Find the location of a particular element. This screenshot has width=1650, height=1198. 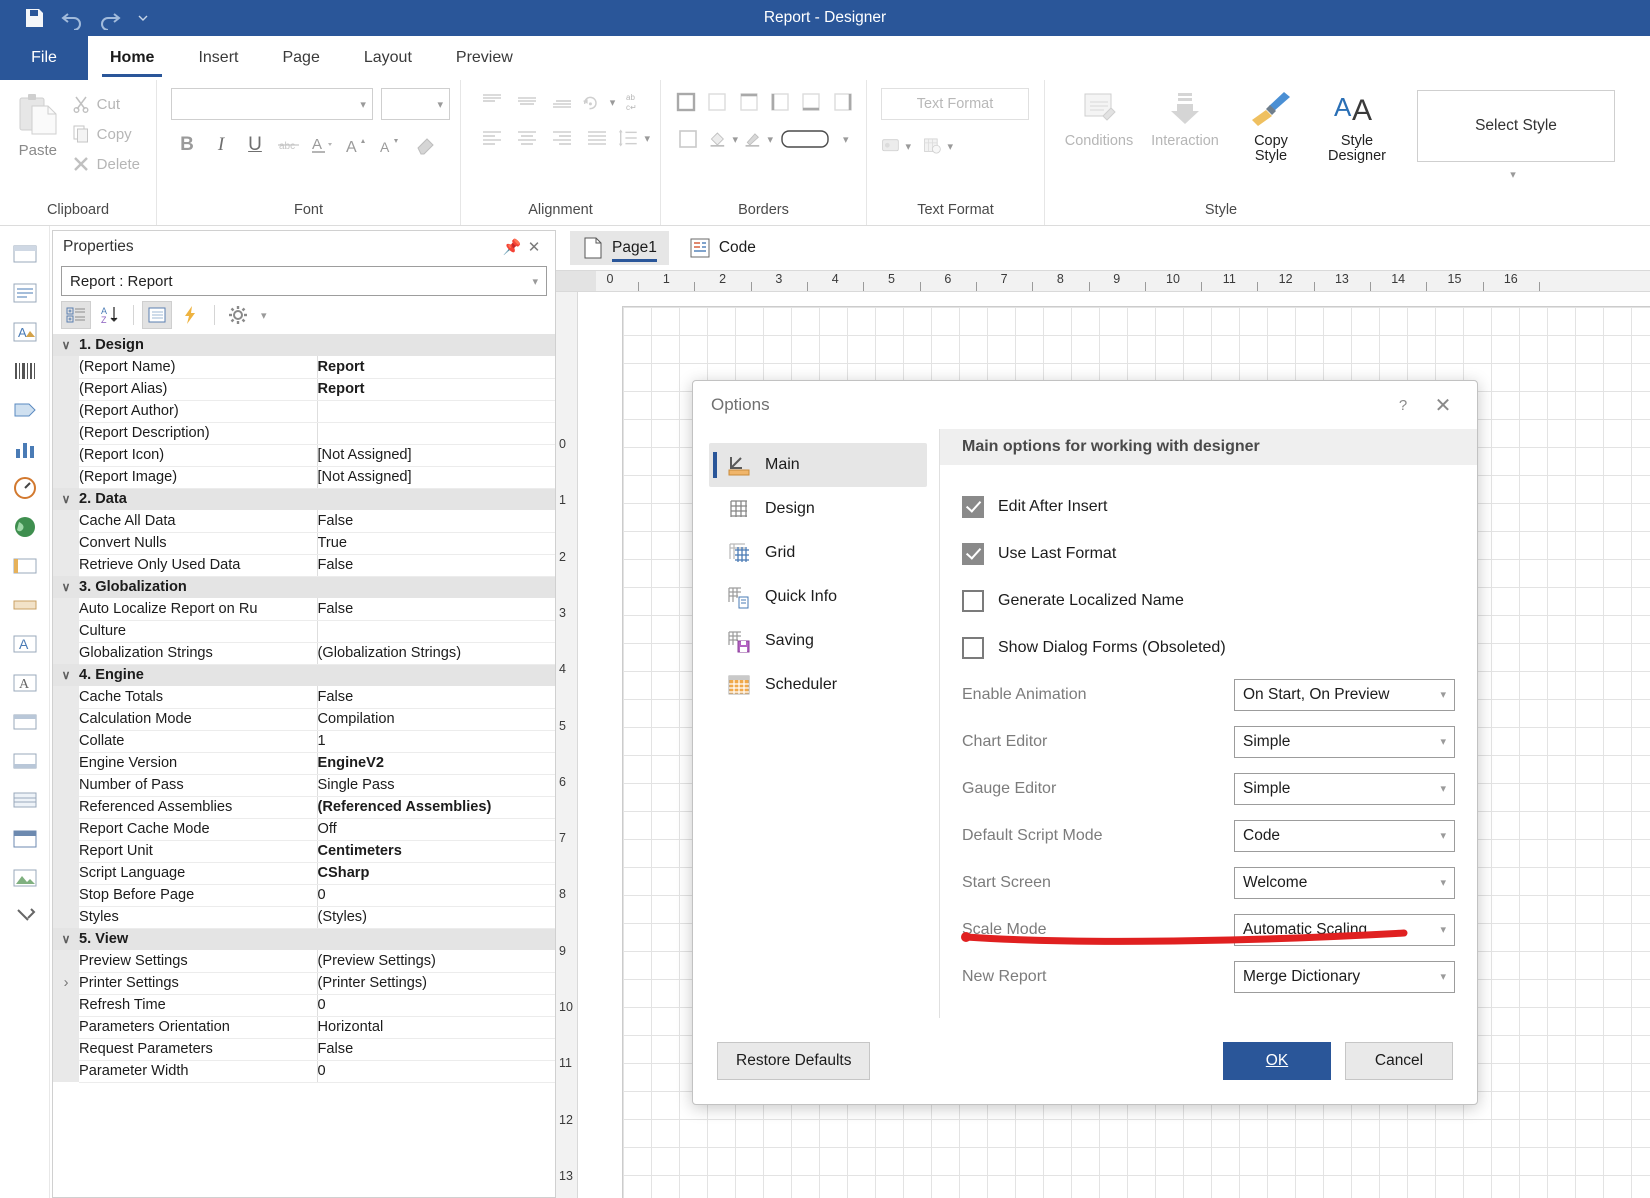

property-row: Styles (Styles) is located at coordinates (304, 917).